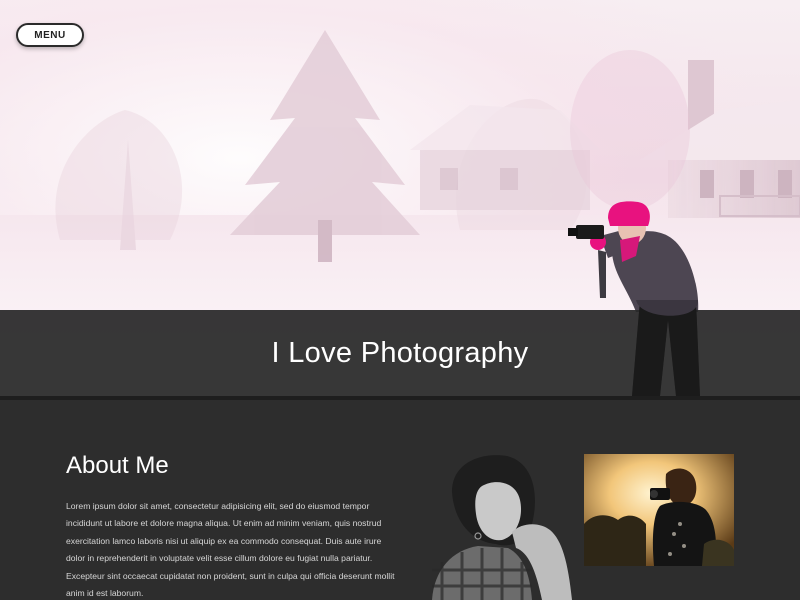  What do you see at coordinates (498, 526) in the screenshot?
I see `portrait-image` at bounding box center [498, 526].